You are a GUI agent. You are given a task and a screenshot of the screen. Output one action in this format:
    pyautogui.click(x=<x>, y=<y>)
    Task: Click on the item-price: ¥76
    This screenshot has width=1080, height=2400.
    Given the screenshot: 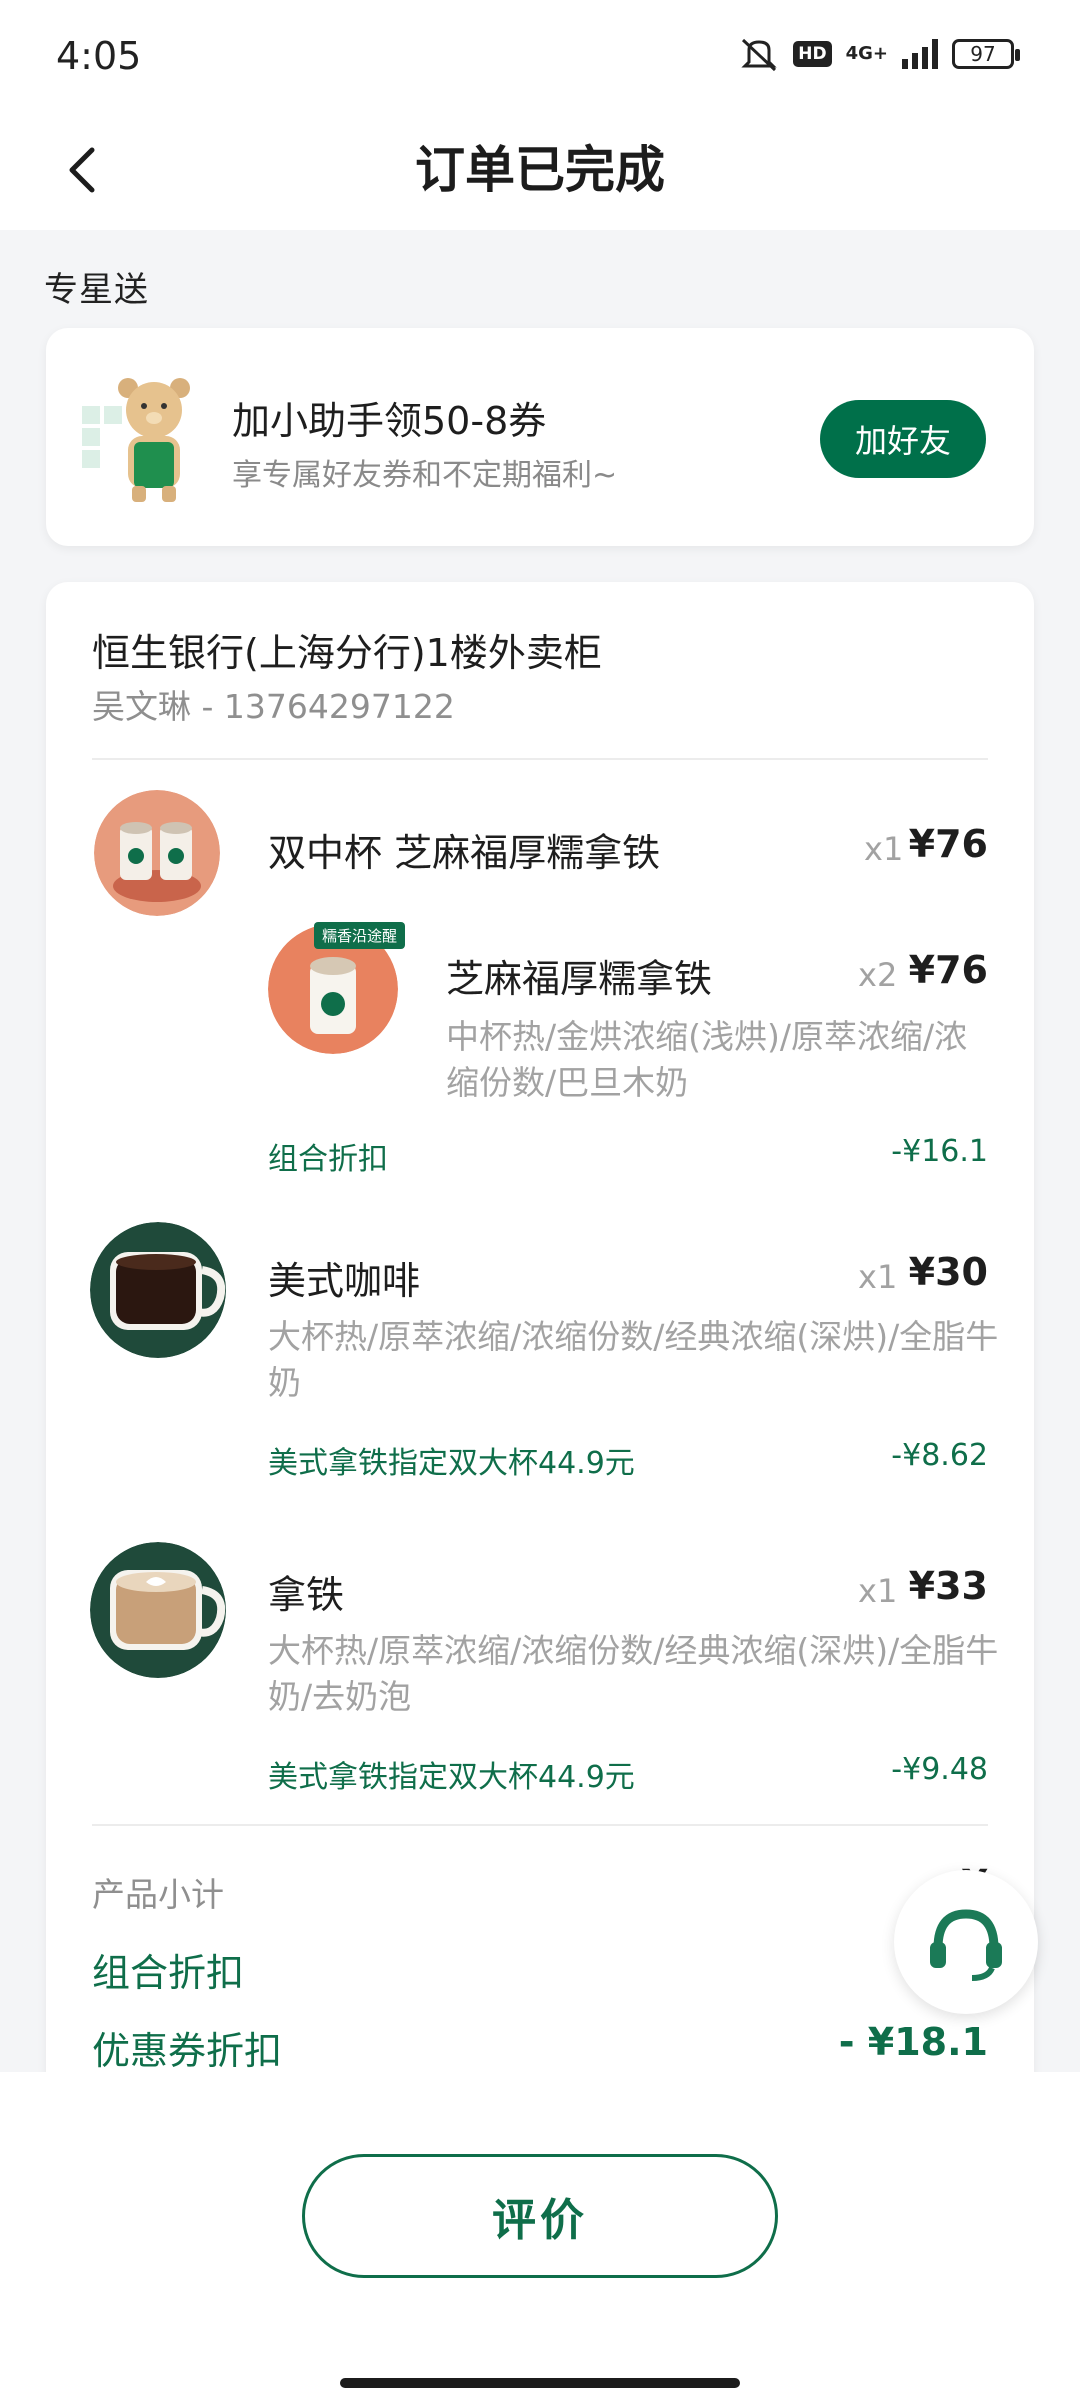 What is the action you would take?
    pyautogui.click(x=948, y=844)
    